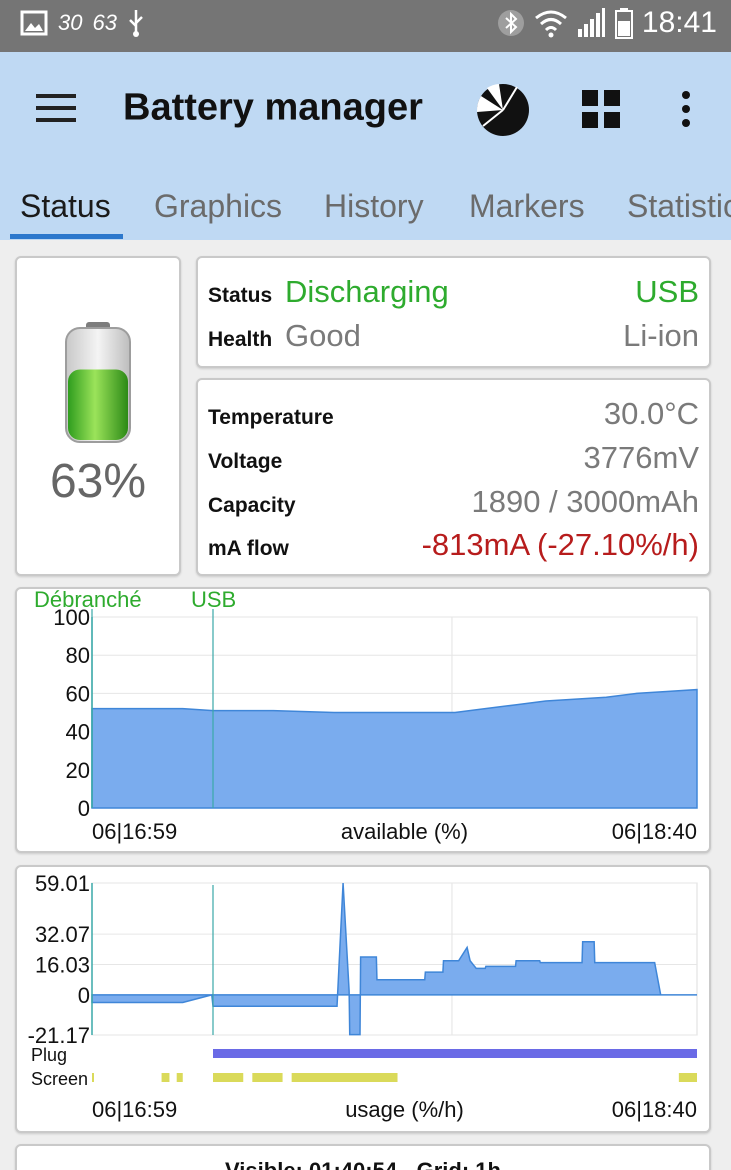 The image size is (731, 1170). I want to click on clock: 18:41, so click(679, 22).